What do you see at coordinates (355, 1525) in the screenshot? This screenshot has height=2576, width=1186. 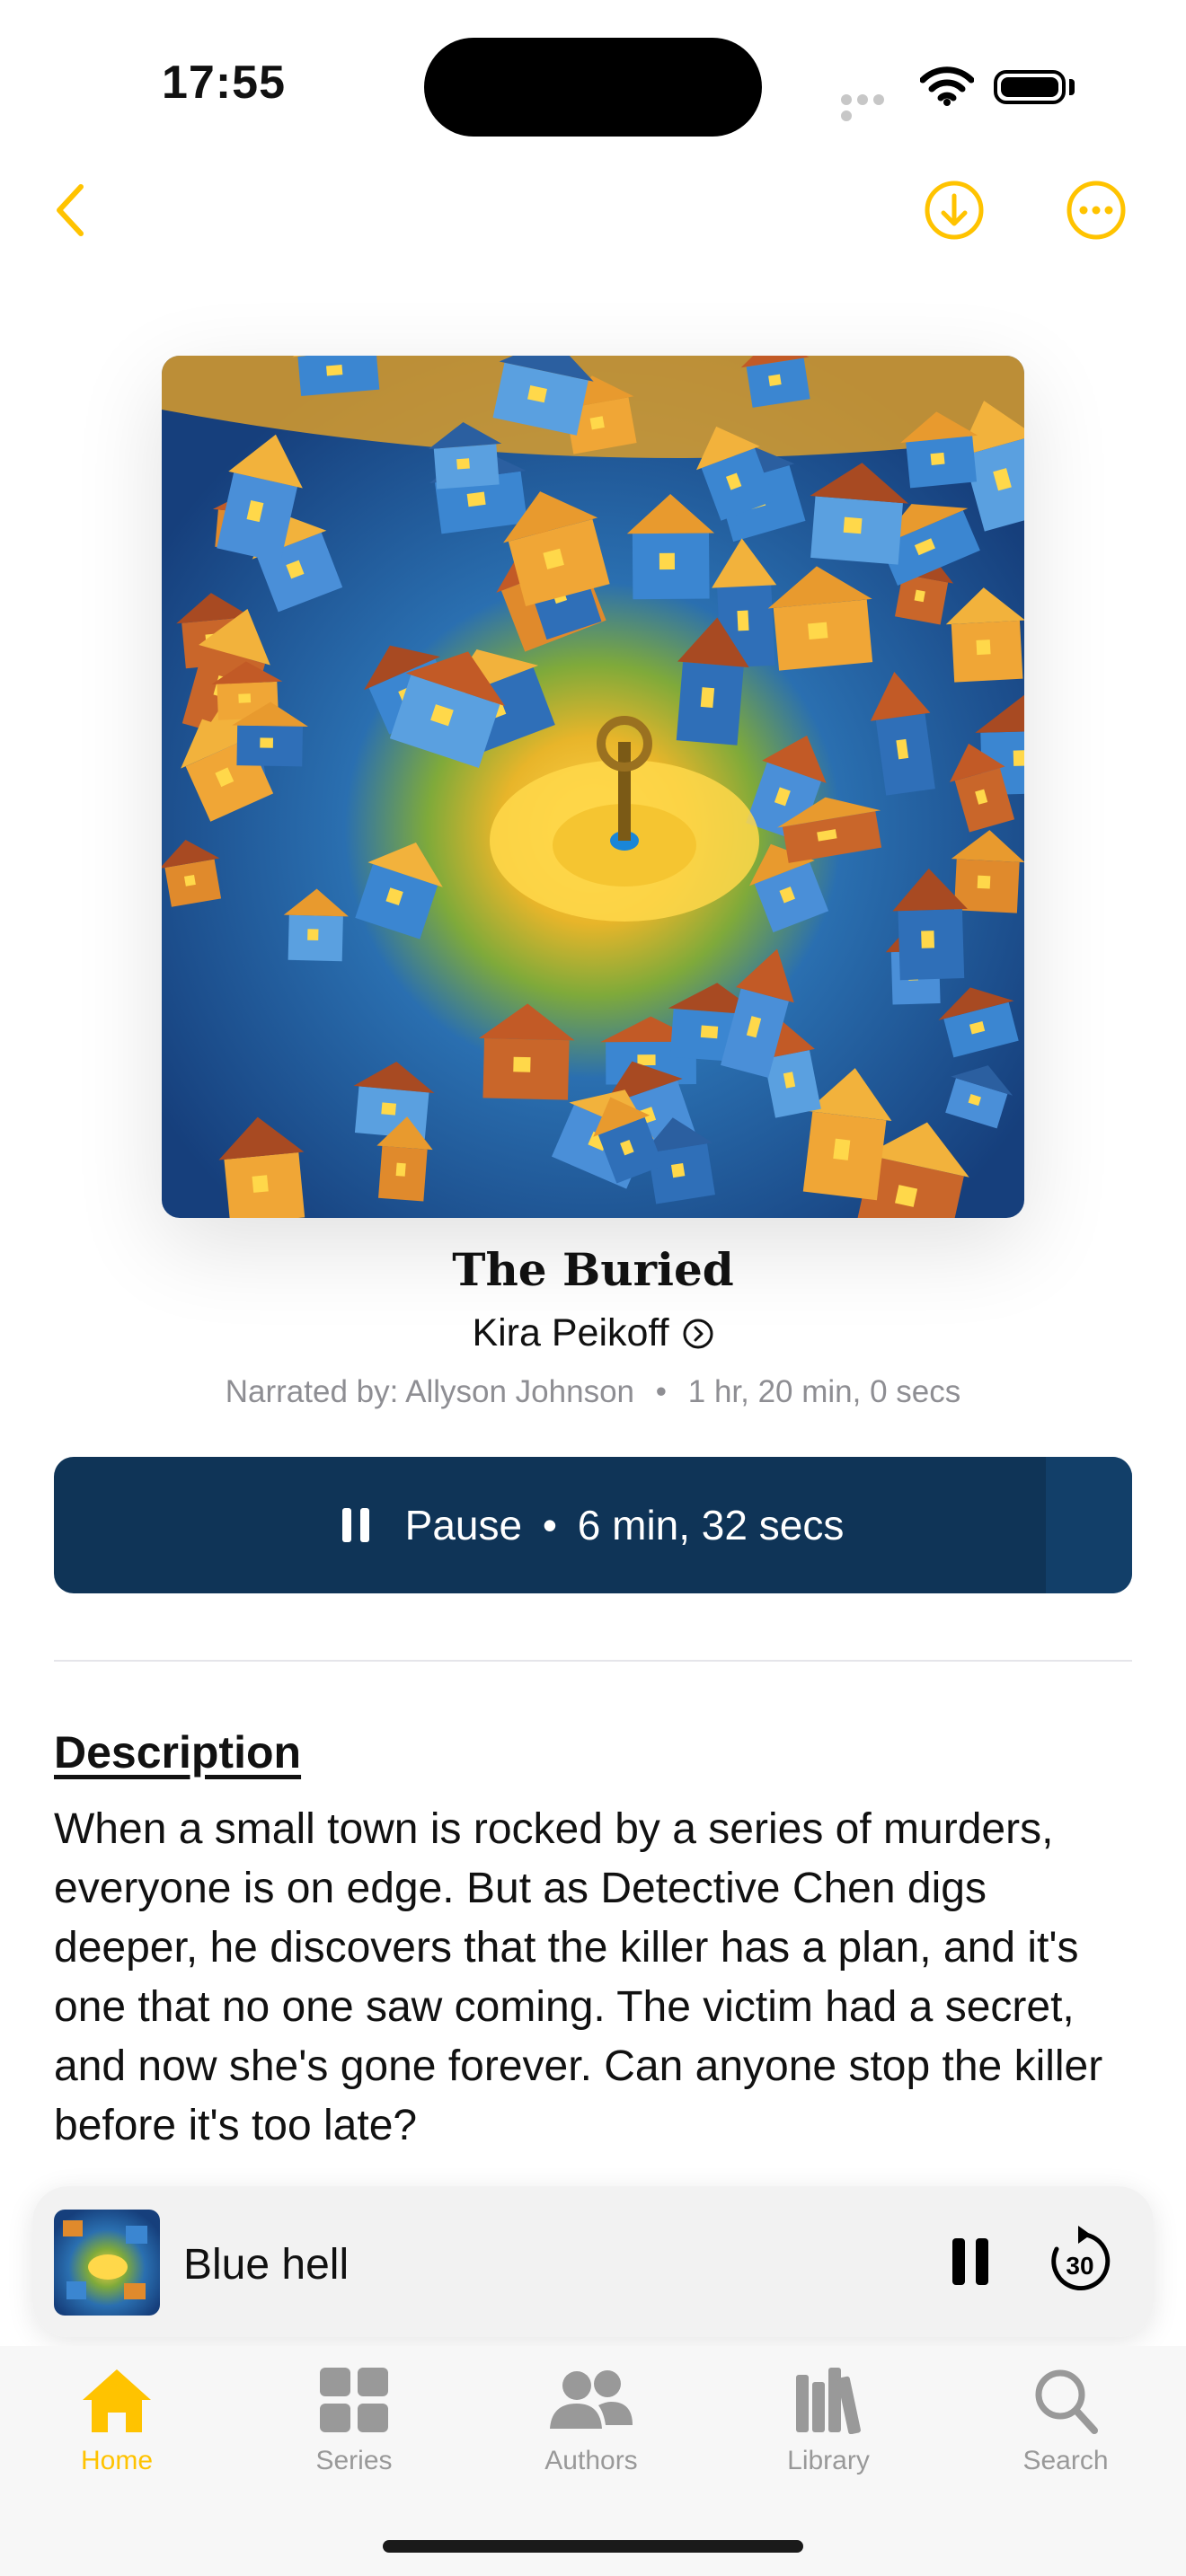 I see `pause-icon` at bounding box center [355, 1525].